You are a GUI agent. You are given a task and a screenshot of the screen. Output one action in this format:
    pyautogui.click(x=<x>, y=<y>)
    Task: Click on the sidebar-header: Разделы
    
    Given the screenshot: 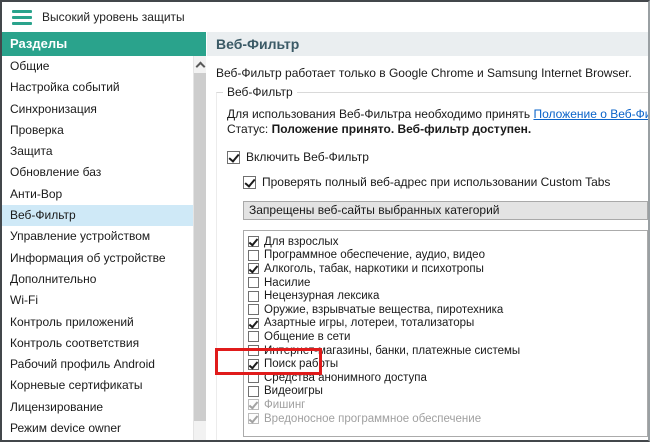 What is the action you would take?
    pyautogui.click(x=104, y=44)
    